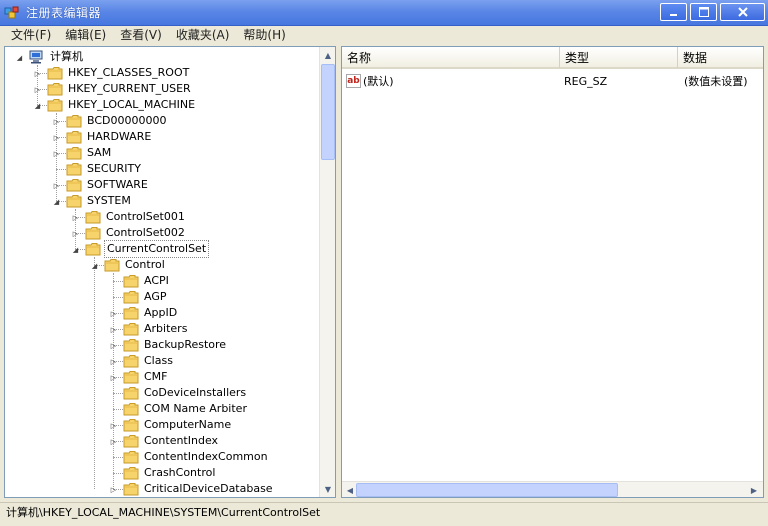 This screenshot has width=768, height=526. Describe the element at coordinates (487, 490) in the screenshot. I see `list-scroll-thumb` at that location.